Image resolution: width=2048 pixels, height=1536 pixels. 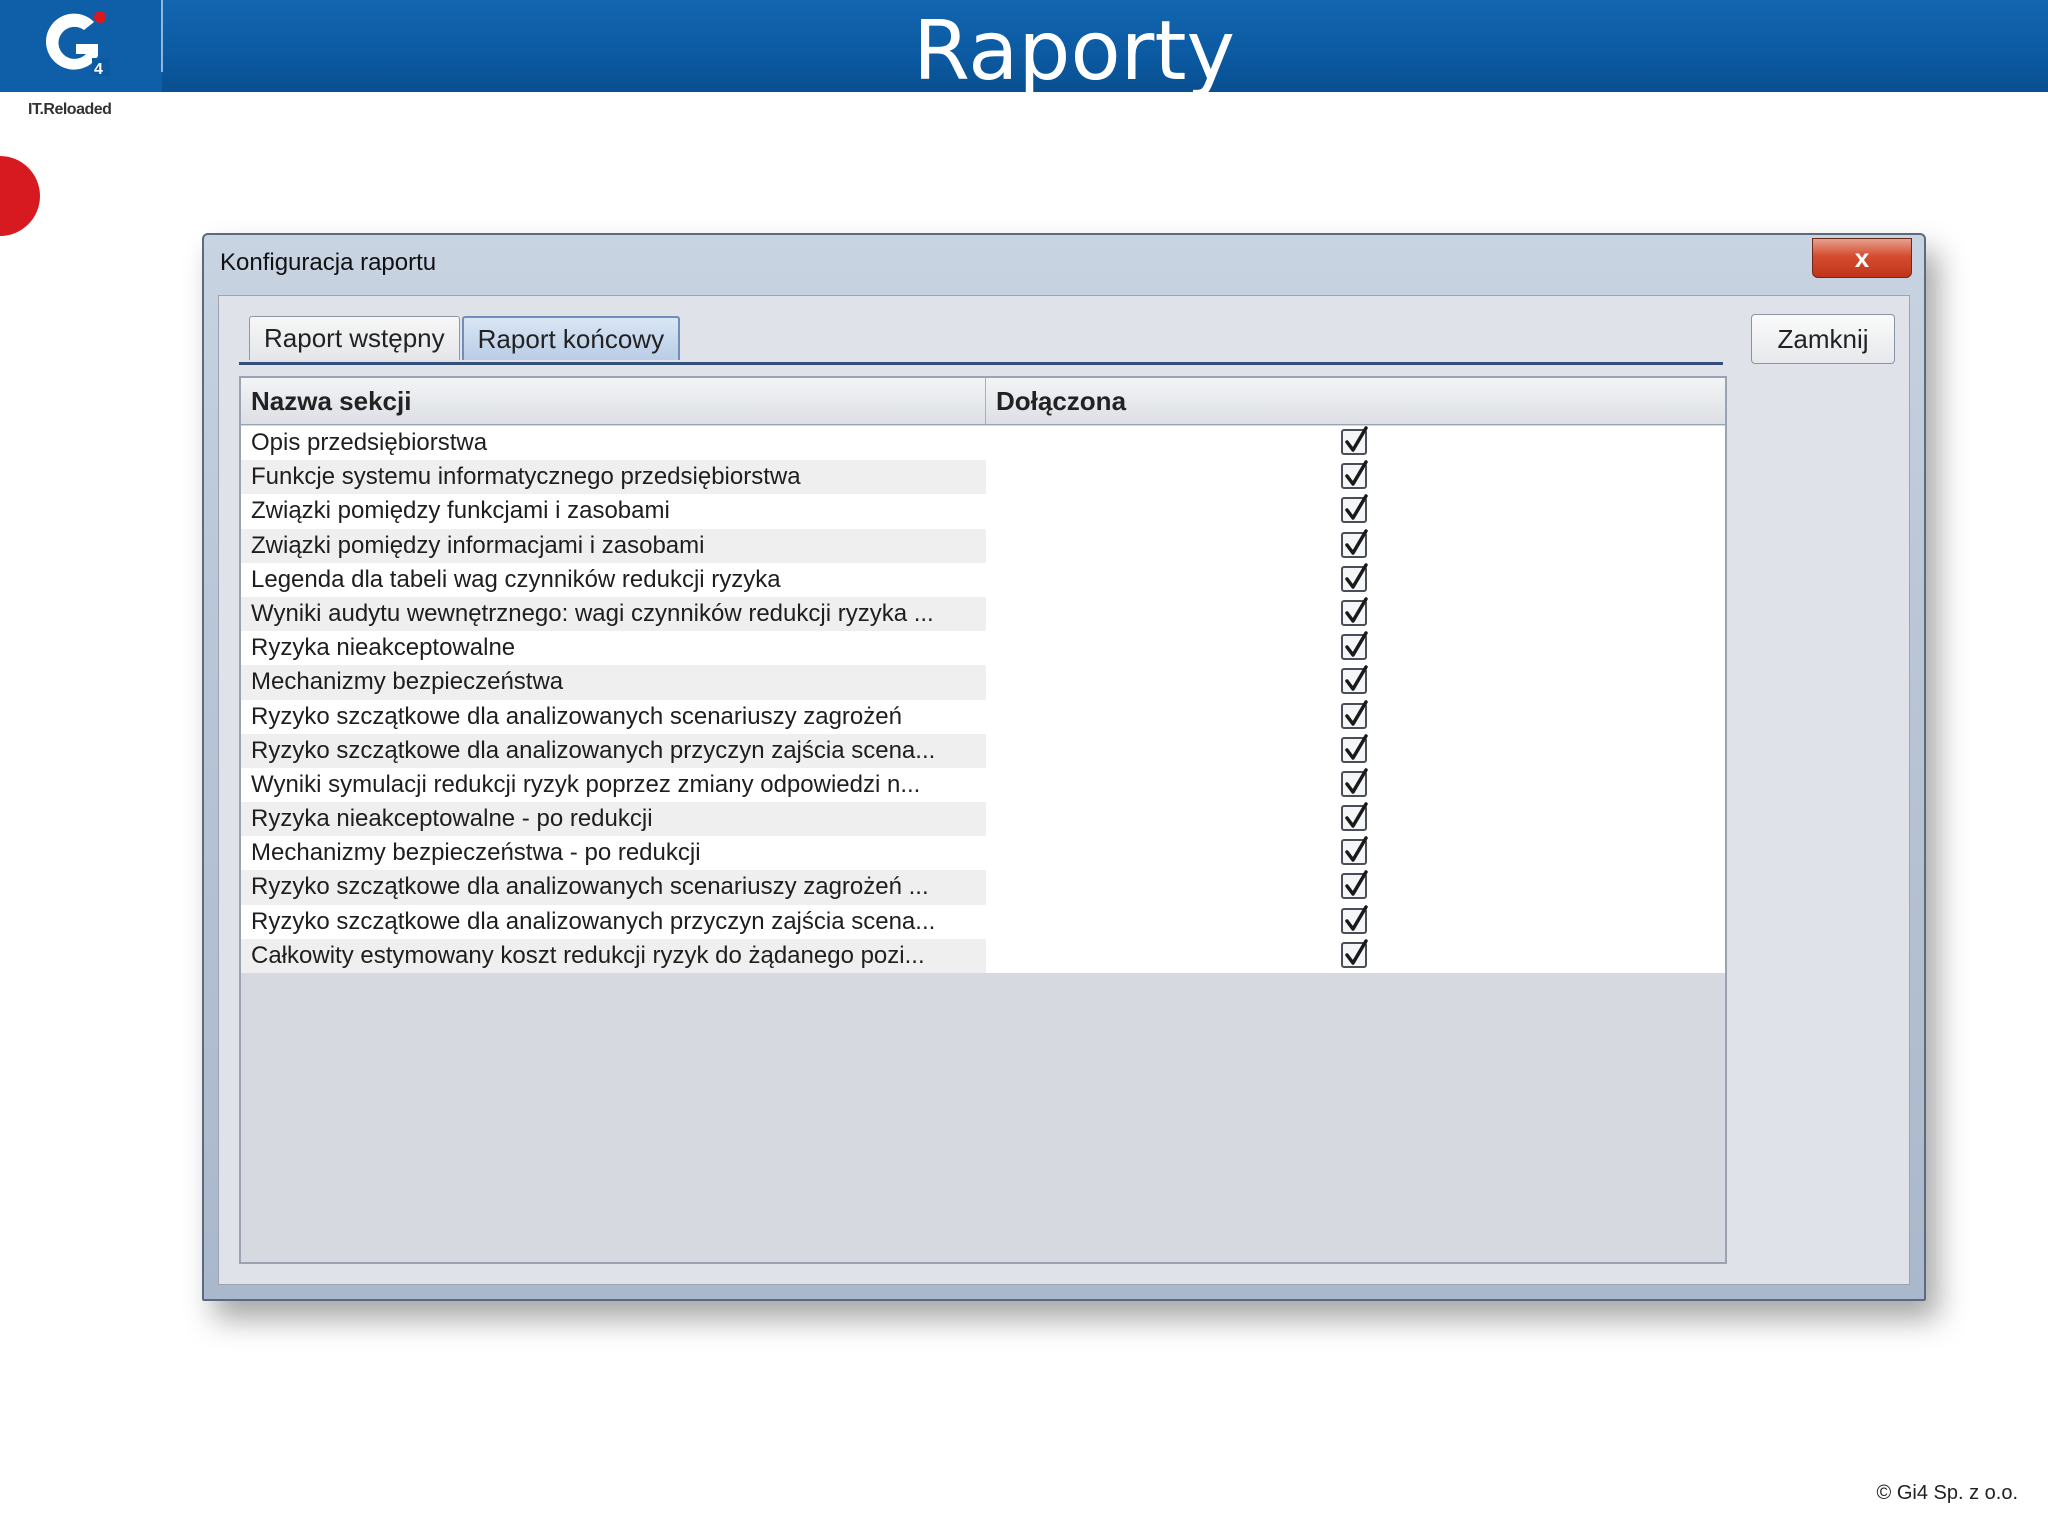 What do you see at coordinates (981, 363) in the screenshot?
I see `tab-underline` at bounding box center [981, 363].